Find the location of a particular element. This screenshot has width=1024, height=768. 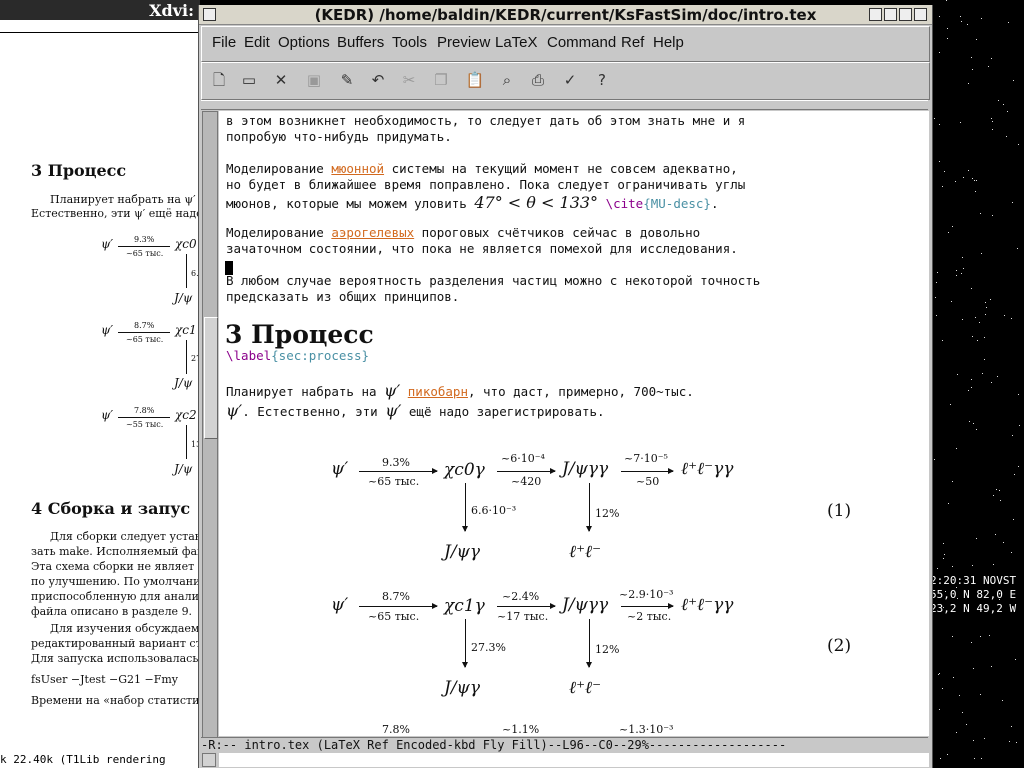

latex-argument: {MU-desc} is located at coordinates (677, 203).